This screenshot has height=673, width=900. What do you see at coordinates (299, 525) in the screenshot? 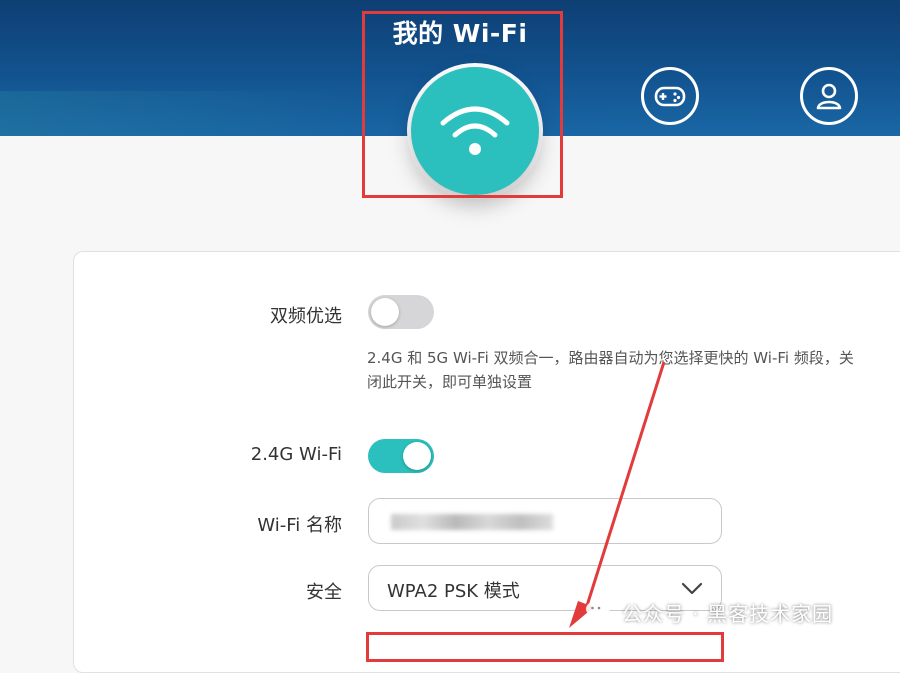
I see `wifi-name-label: Wi-Fi 名称` at bounding box center [299, 525].